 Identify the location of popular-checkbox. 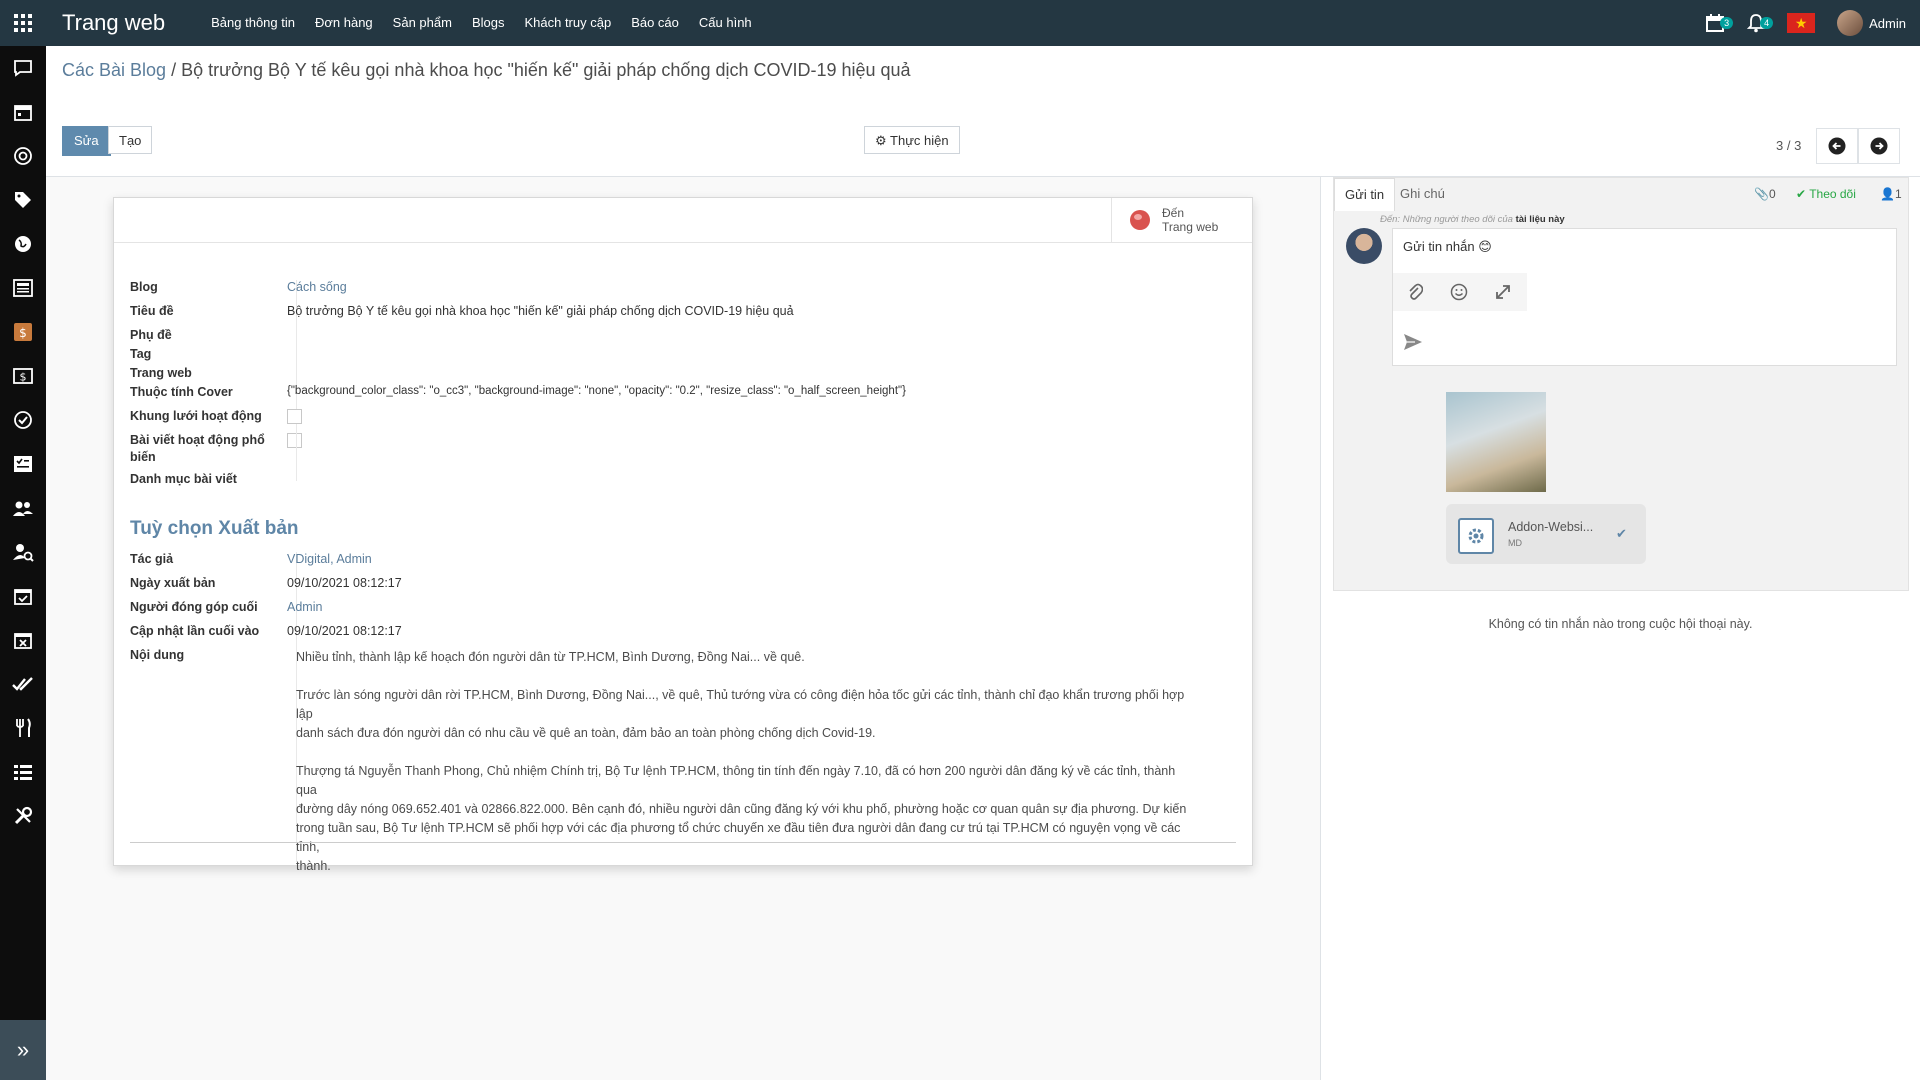
(294, 440).